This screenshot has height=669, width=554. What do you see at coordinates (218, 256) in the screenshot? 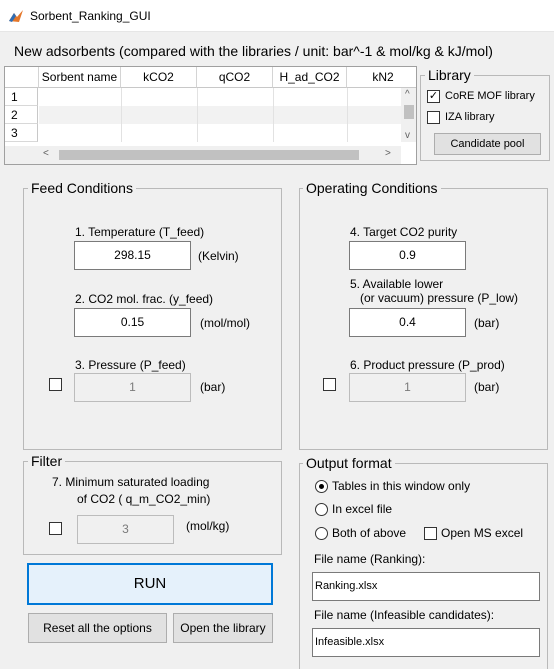
I see `temperature-unit: (Kelvin)` at bounding box center [218, 256].